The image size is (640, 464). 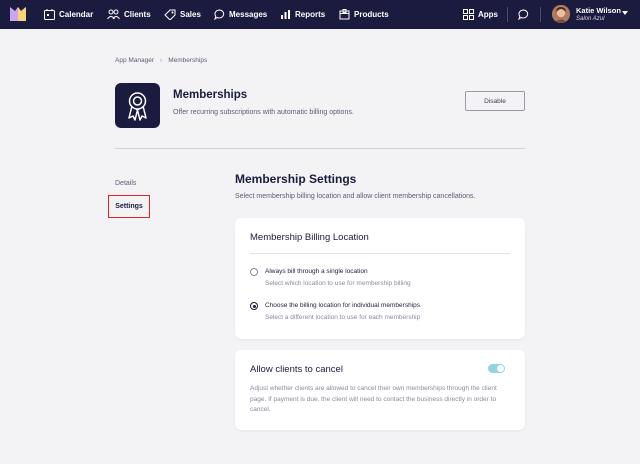 I want to click on sidebar-item-settings: Settings, so click(x=129, y=206).